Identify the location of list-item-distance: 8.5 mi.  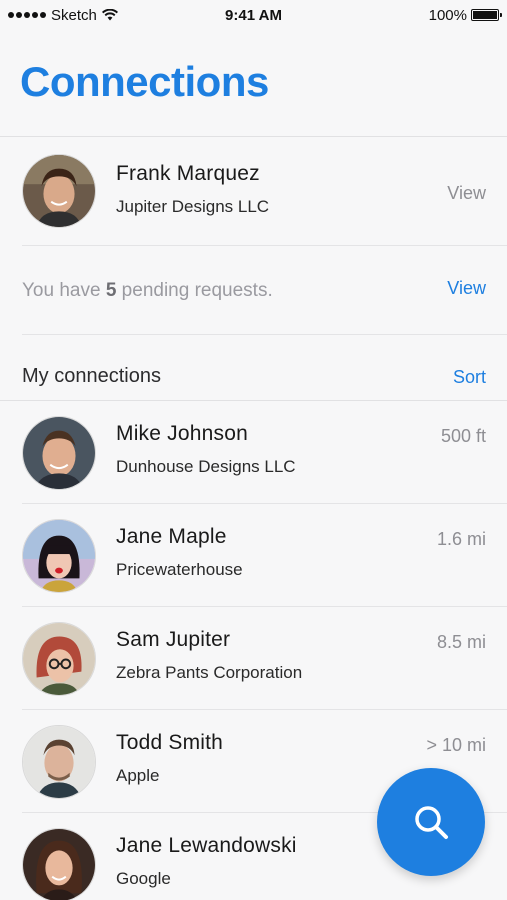
(461, 642).